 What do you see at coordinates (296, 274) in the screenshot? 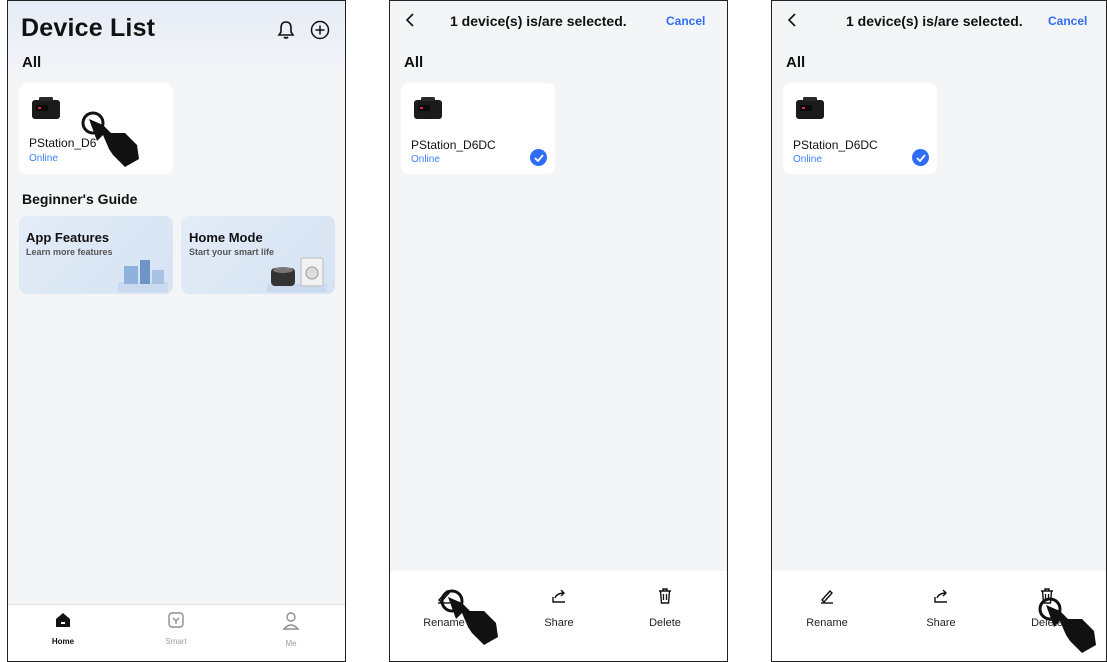
I see `home-appliances-illustration` at bounding box center [296, 274].